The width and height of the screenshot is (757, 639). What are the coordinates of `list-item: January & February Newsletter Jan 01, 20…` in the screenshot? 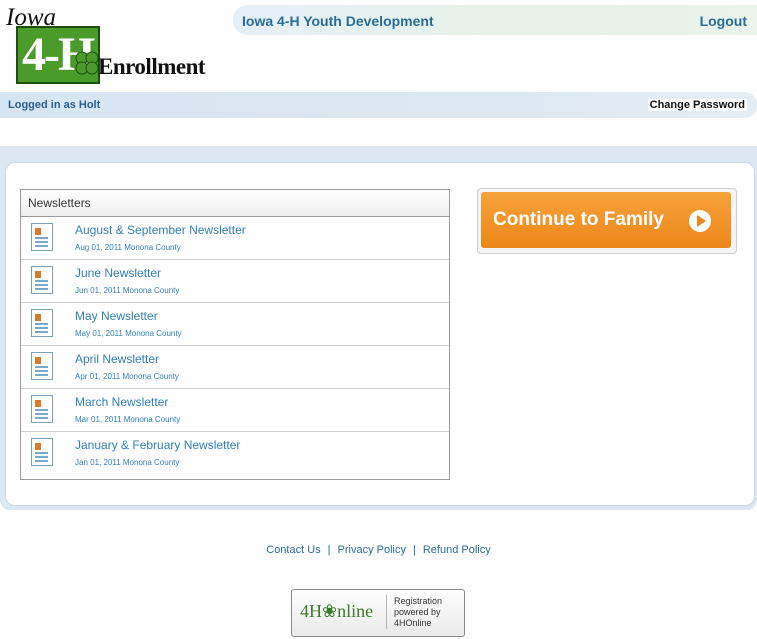 It's located at (235, 453).